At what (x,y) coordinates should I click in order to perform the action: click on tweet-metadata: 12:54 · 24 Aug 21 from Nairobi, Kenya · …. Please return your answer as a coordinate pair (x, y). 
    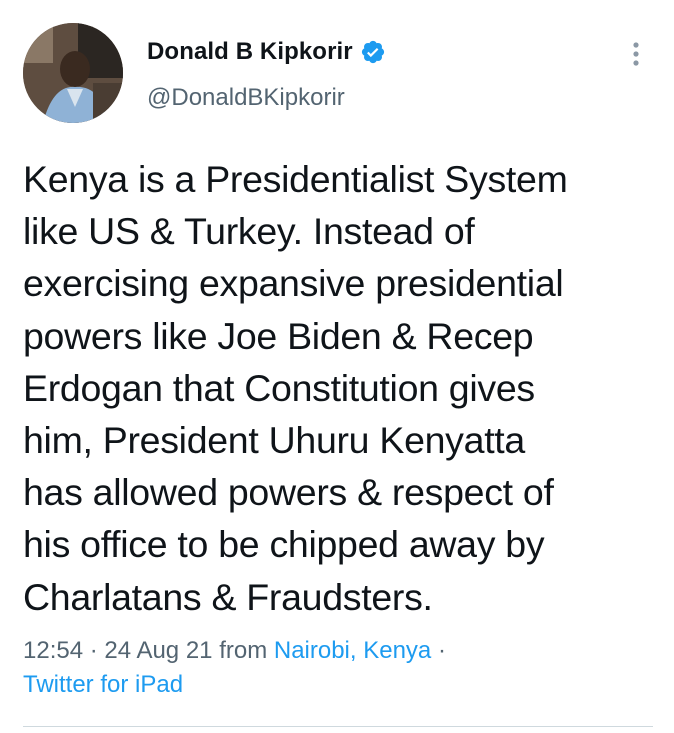
    Looking at the image, I should click on (338, 668).